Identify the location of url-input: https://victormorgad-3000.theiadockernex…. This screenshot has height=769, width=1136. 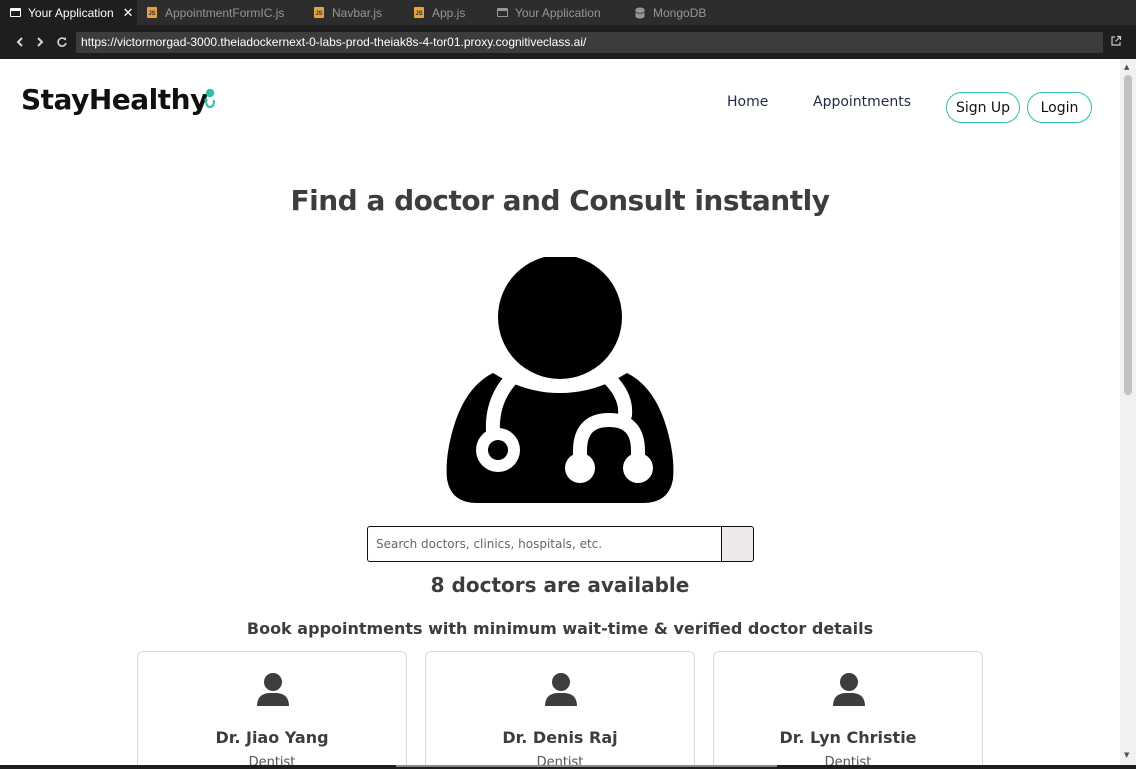
(589, 42).